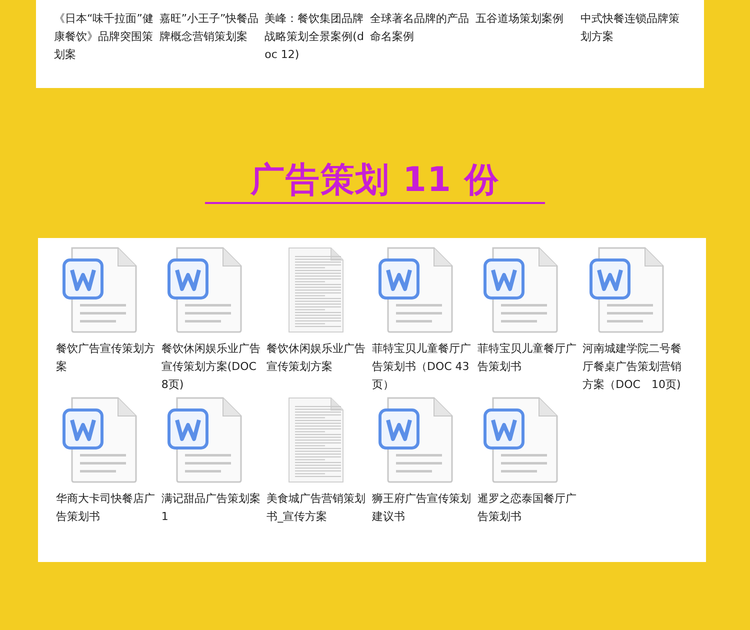 The width and height of the screenshot is (750, 630). I want to click on file-name: 河南城建学院二号餐厅餐桌广告策划营销方案（DOC 10页), so click(632, 367).